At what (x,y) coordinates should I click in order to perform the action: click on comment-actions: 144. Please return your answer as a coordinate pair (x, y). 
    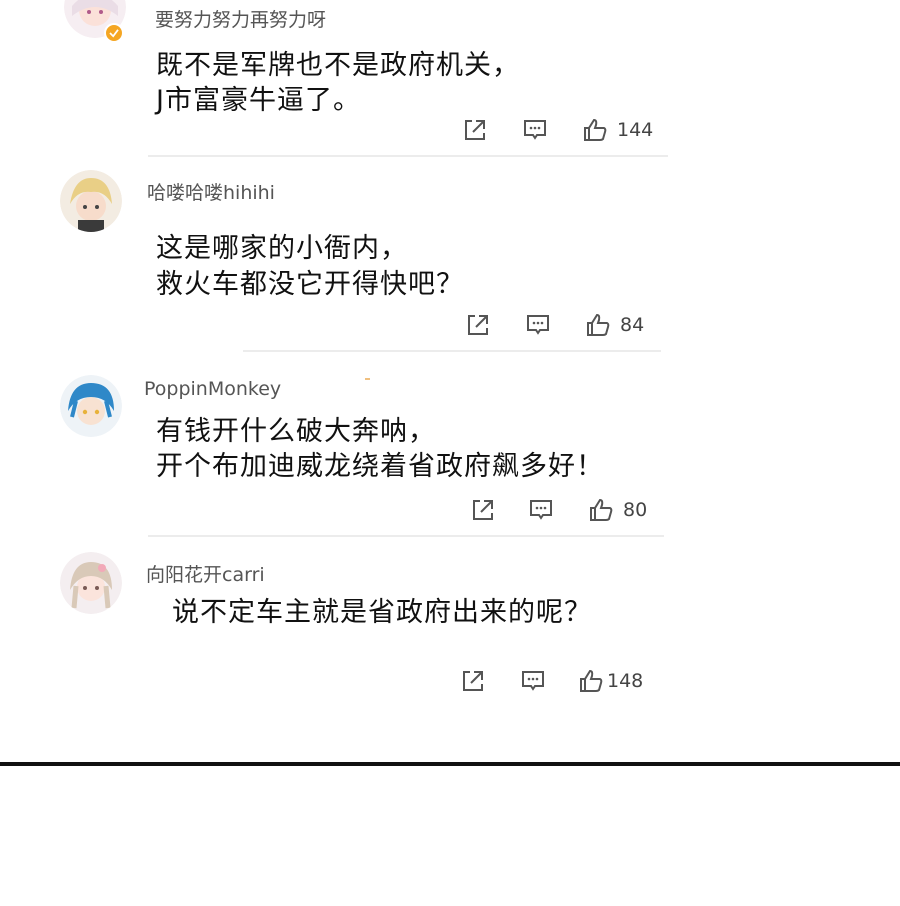
    Looking at the image, I should click on (562, 132).